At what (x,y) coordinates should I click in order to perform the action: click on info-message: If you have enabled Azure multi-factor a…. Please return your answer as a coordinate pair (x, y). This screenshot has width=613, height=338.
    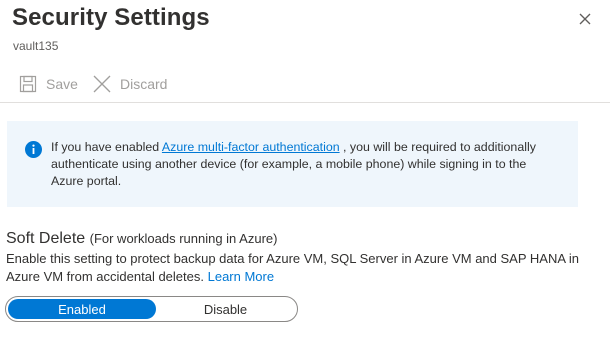
    Looking at the image, I should click on (306, 164).